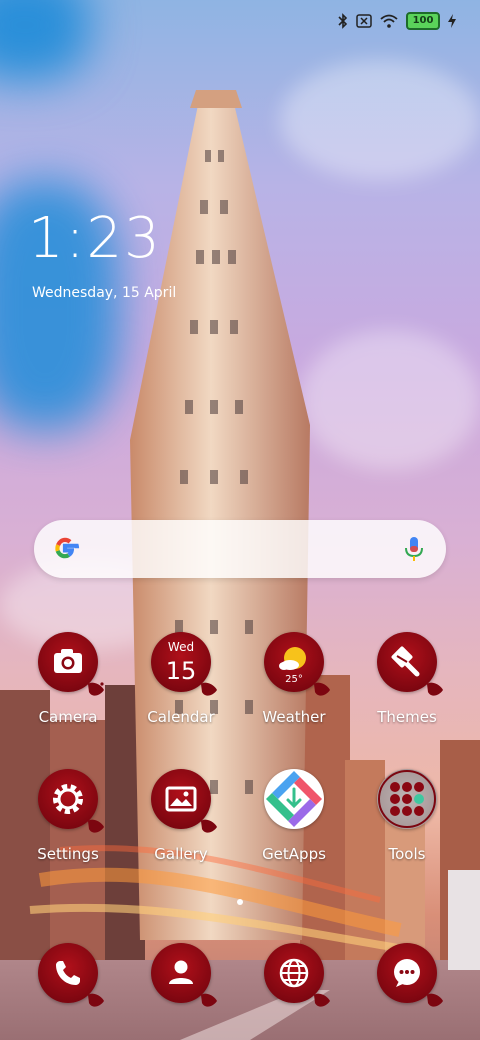 This screenshot has height=1040, width=480. Describe the element at coordinates (294, 854) in the screenshot. I see `app-label: GetApps` at that location.